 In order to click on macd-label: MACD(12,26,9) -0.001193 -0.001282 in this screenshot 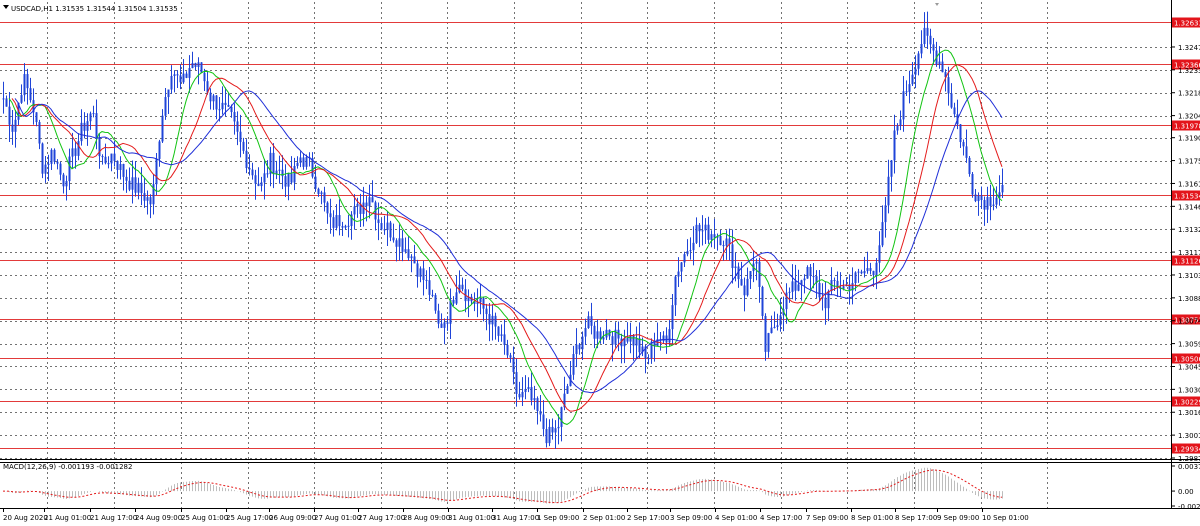, I will do `click(67, 467)`.